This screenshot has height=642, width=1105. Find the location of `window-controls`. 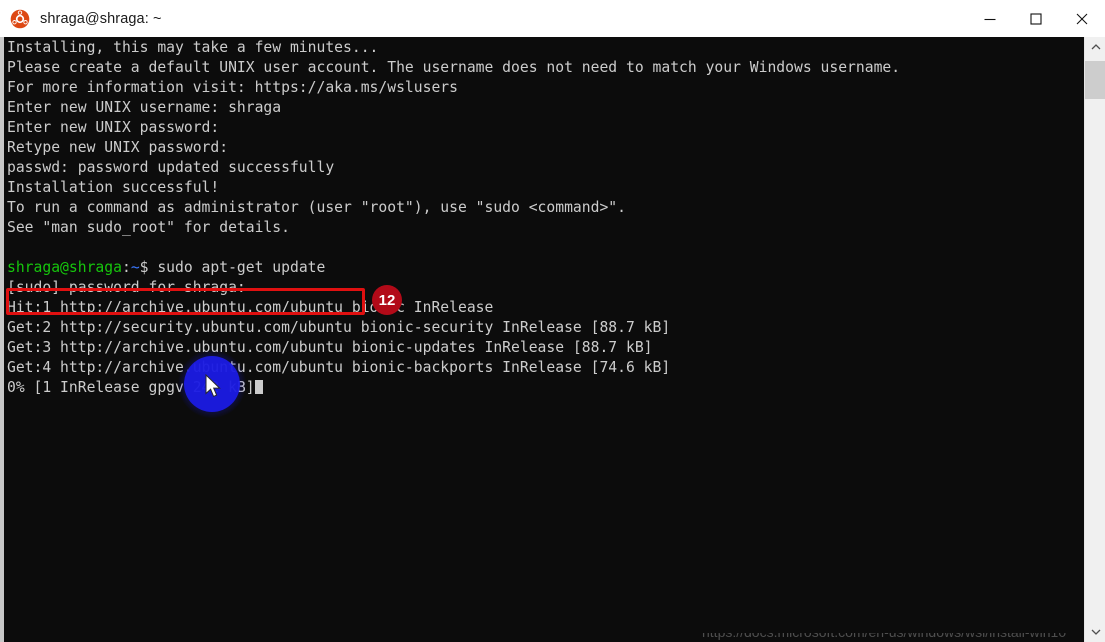

window-controls is located at coordinates (1036, 18).